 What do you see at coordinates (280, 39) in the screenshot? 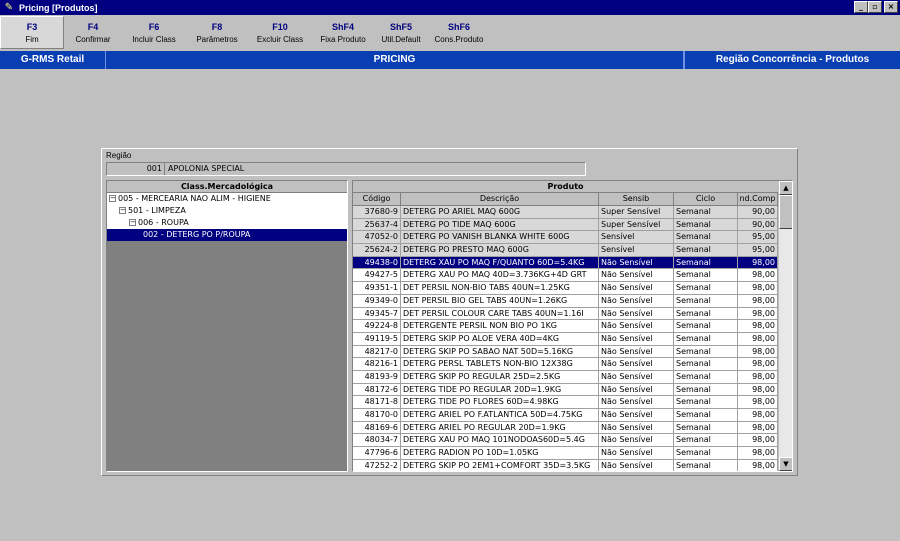
I see `fkey-label: Excluir Class` at bounding box center [280, 39].